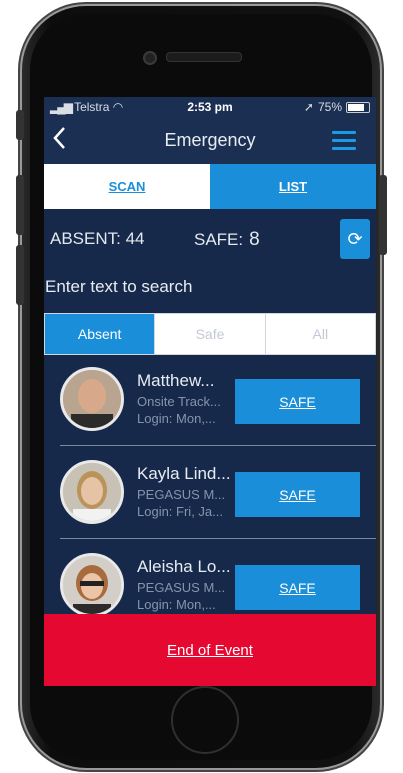 This screenshot has width=403, height=773. What do you see at coordinates (210, 106) in the screenshot?
I see `status-bar: ▂▄▆ Telstra ◠ 2:53 pm ➚ 75%` at bounding box center [210, 106].